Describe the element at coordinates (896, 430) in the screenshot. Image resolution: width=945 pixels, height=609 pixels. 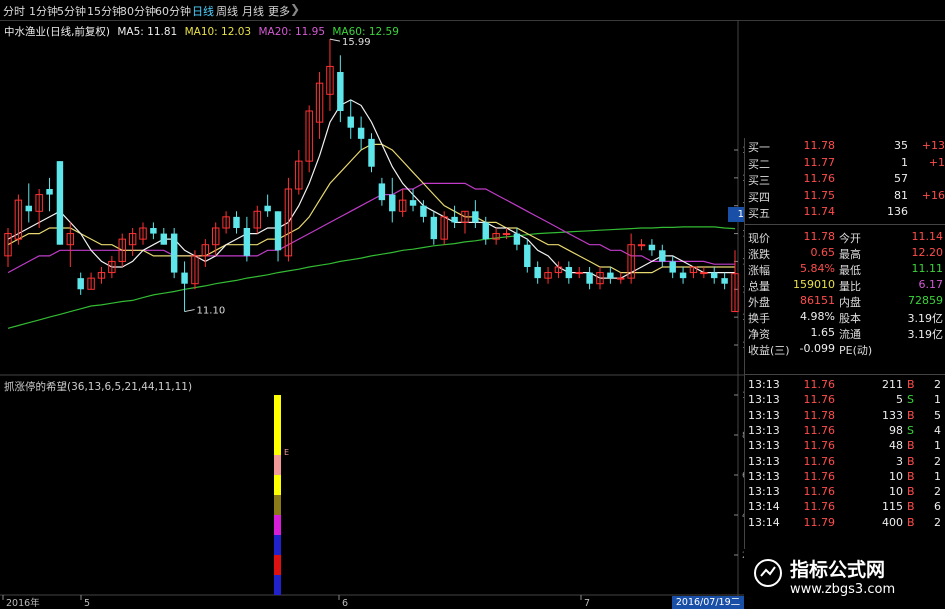
I see `tick-volume: 98` at that location.